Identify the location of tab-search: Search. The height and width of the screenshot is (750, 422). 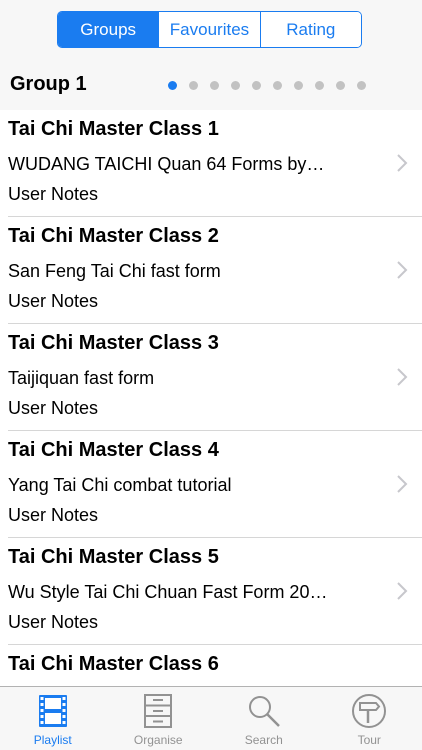
(264, 718).